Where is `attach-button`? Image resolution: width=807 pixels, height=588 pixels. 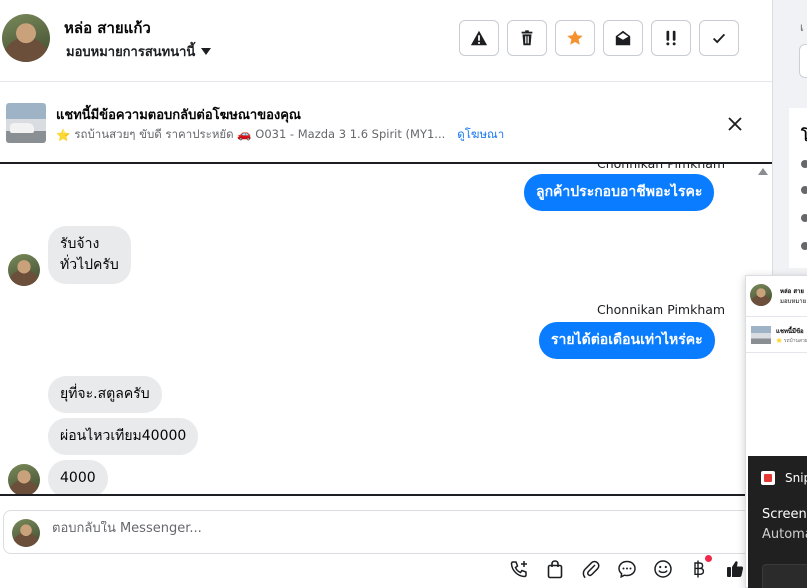
attach-button is located at coordinates (591, 569).